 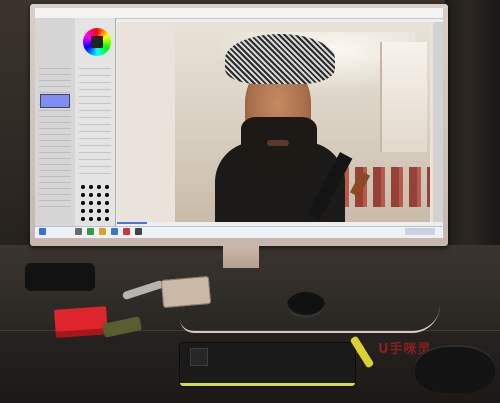 What do you see at coordinates (280, 59) in the screenshot?
I see `person-headscarf` at bounding box center [280, 59].